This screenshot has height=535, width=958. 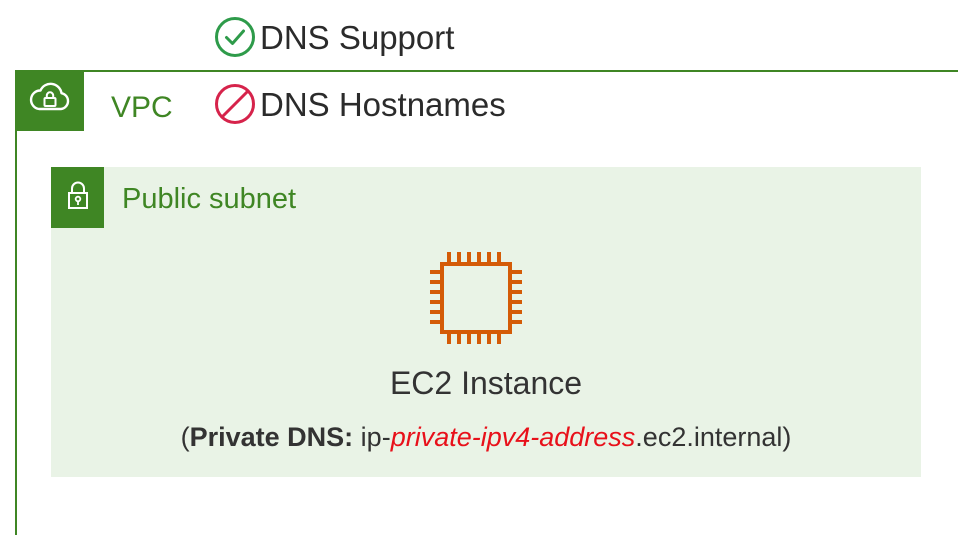 I want to click on ec2-instance-title: EC2 Instance, so click(x=486, y=383).